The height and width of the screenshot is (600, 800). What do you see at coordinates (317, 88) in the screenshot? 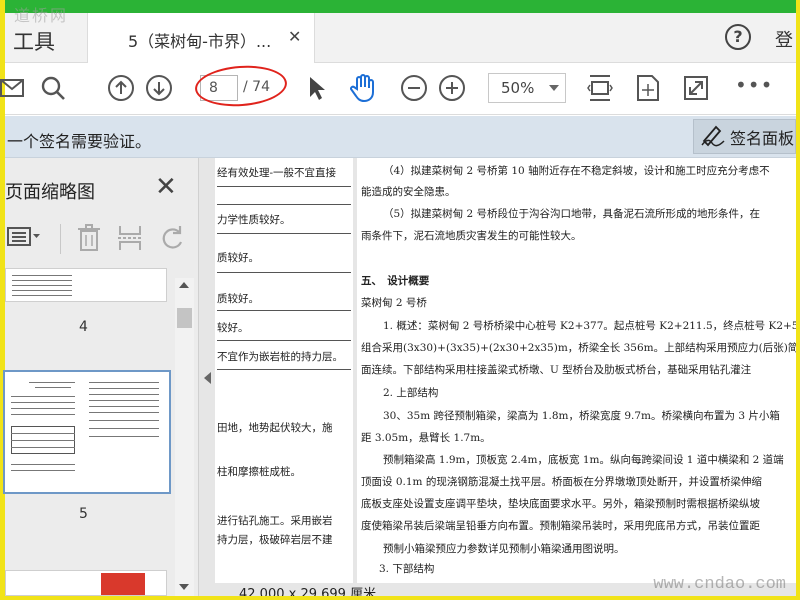
I see `select-arrow-icon` at bounding box center [317, 88].